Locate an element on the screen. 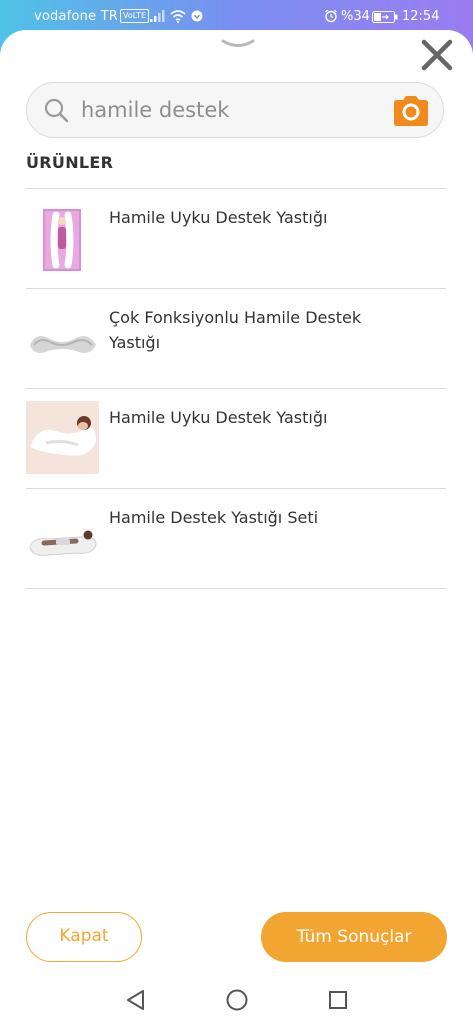 This screenshot has height=1024, width=473. vpn-icon is located at coordinates (197, 16).